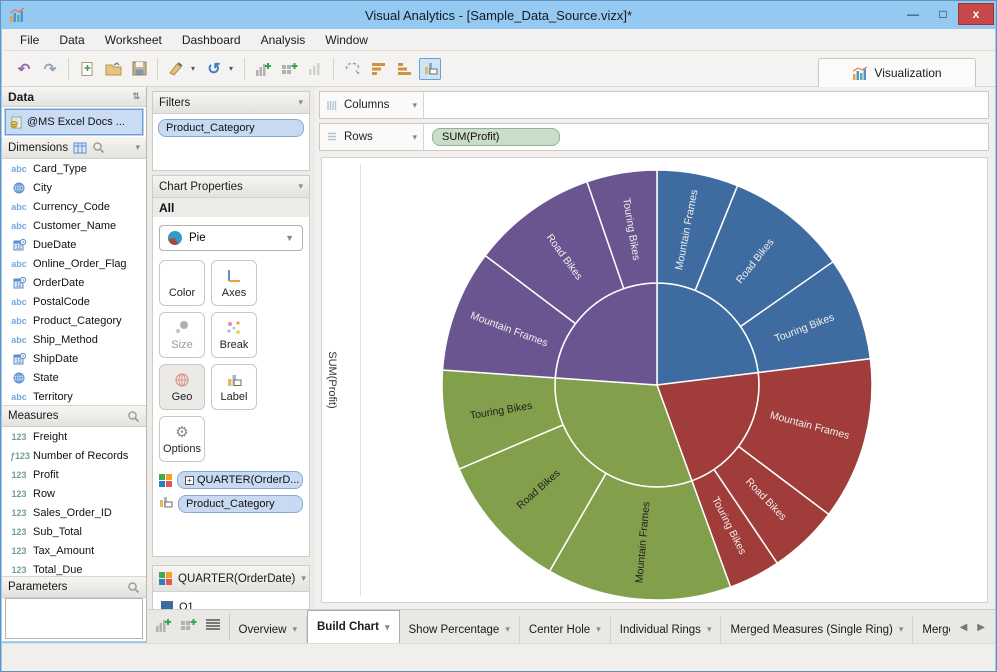 This screenshot has height=672, width=997. Describe the element at coordinates (231, 579) in the screenshot. I see `legend-header: QUARTER(OrderDate) ▾` at that location.